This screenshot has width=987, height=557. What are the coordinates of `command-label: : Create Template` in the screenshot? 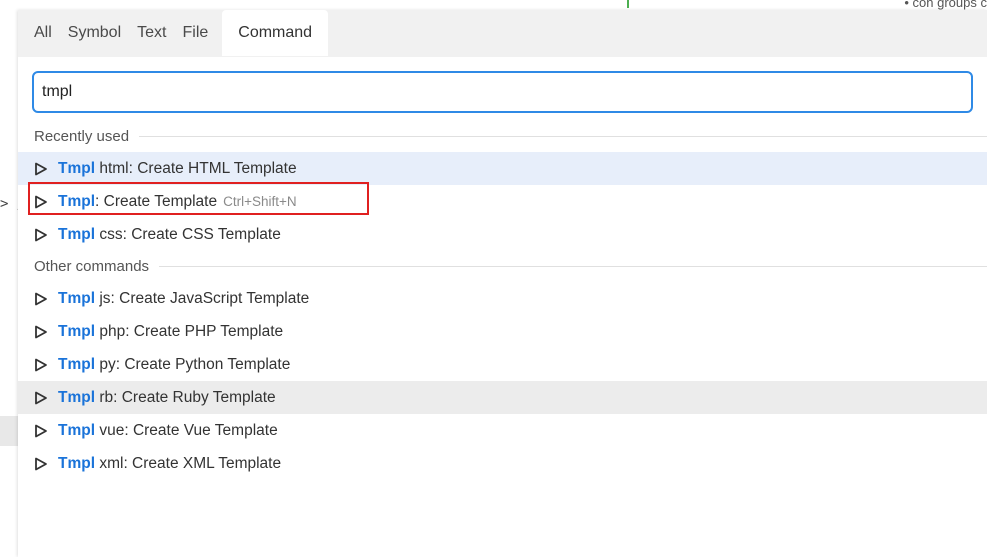 It's located at (156, 201).